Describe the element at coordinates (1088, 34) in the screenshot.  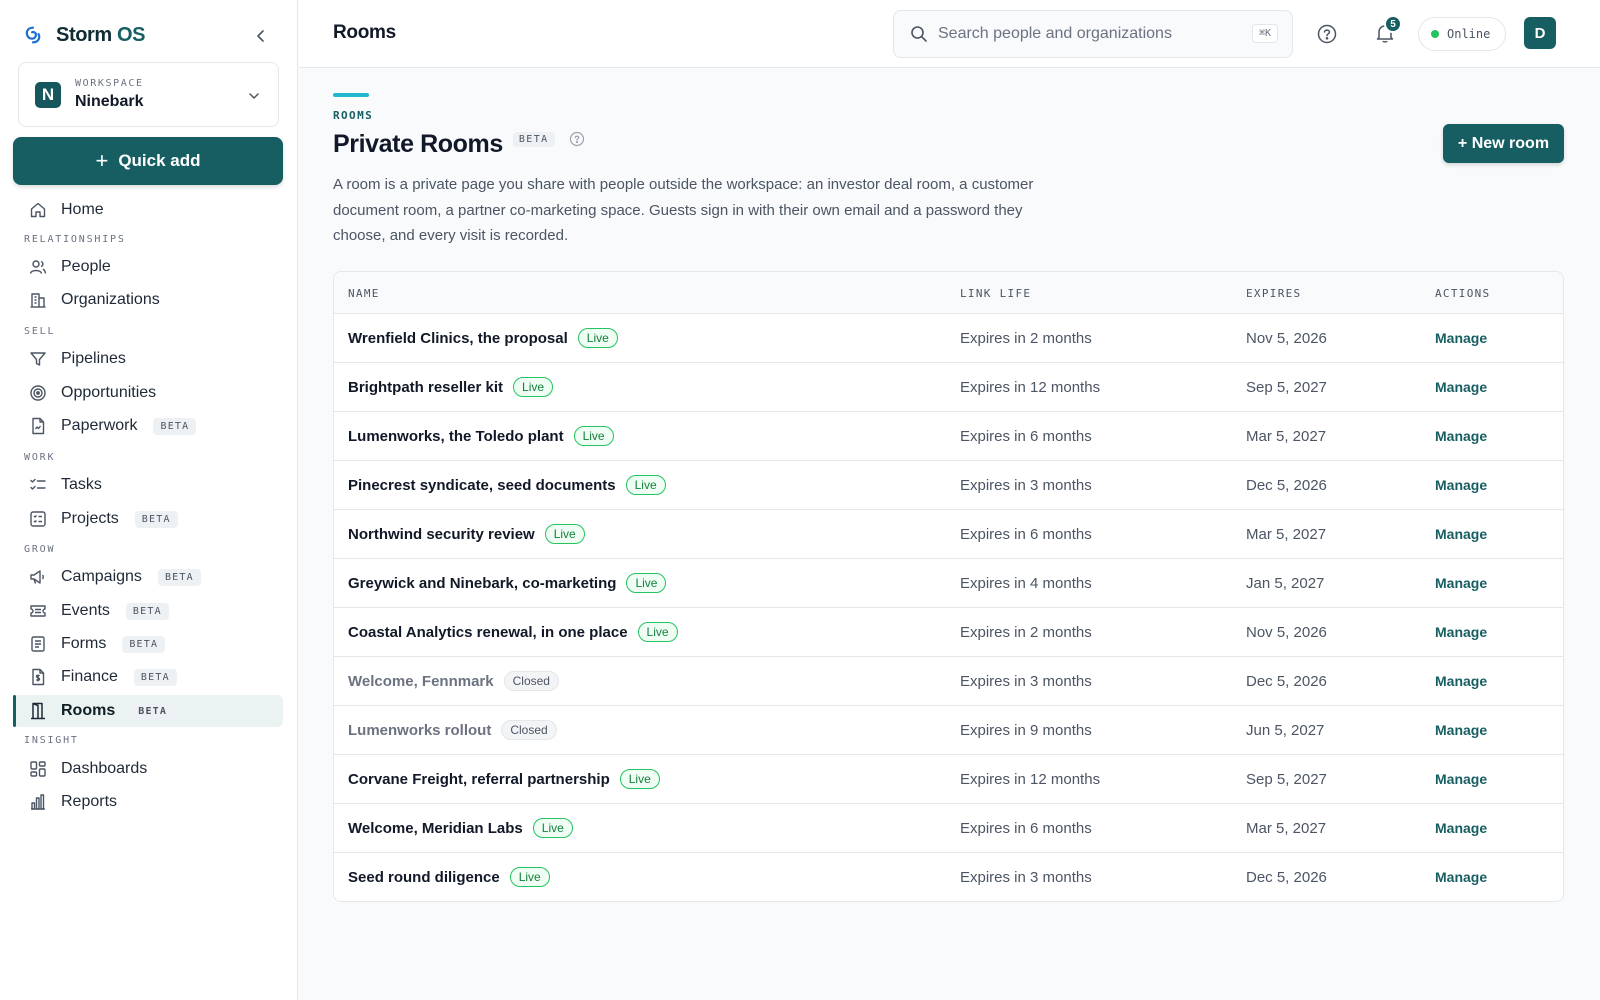
I see `search-input` at that location.